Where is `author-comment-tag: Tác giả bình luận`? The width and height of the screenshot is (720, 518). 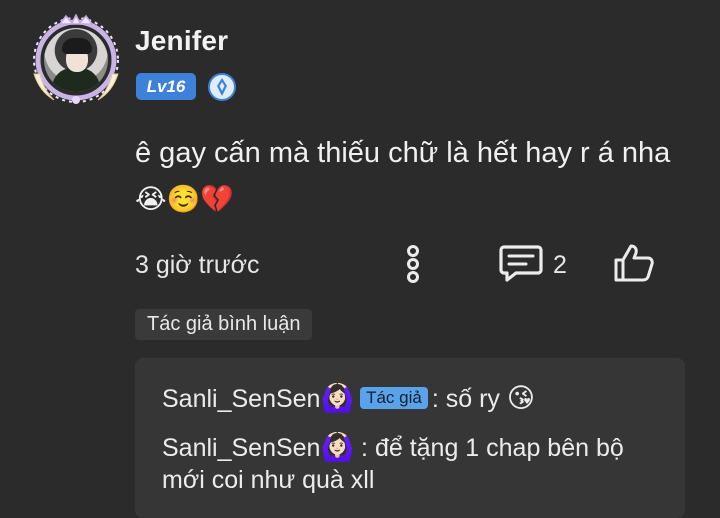
author-comment-tag: Tác giả bình luận is located at coordinates (224, 324).